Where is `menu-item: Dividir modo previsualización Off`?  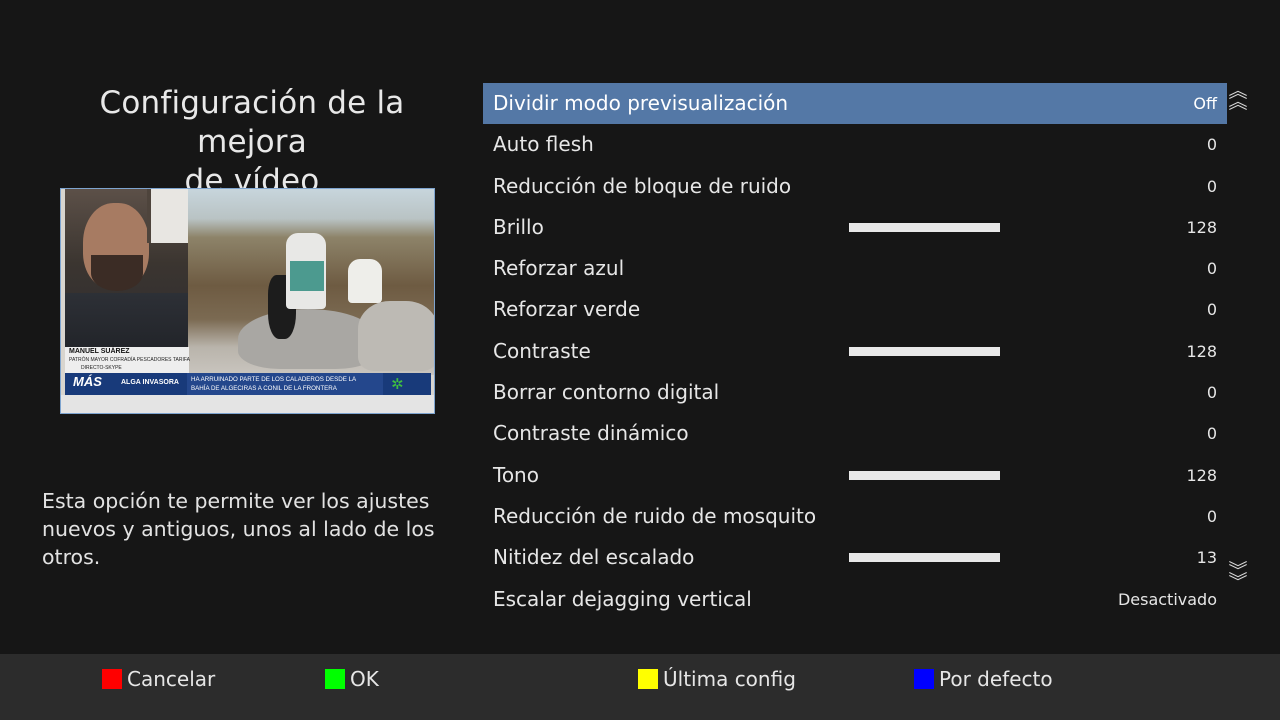 menu-item: Dividir modo previsualización Off is located at coordinates (855, 104).